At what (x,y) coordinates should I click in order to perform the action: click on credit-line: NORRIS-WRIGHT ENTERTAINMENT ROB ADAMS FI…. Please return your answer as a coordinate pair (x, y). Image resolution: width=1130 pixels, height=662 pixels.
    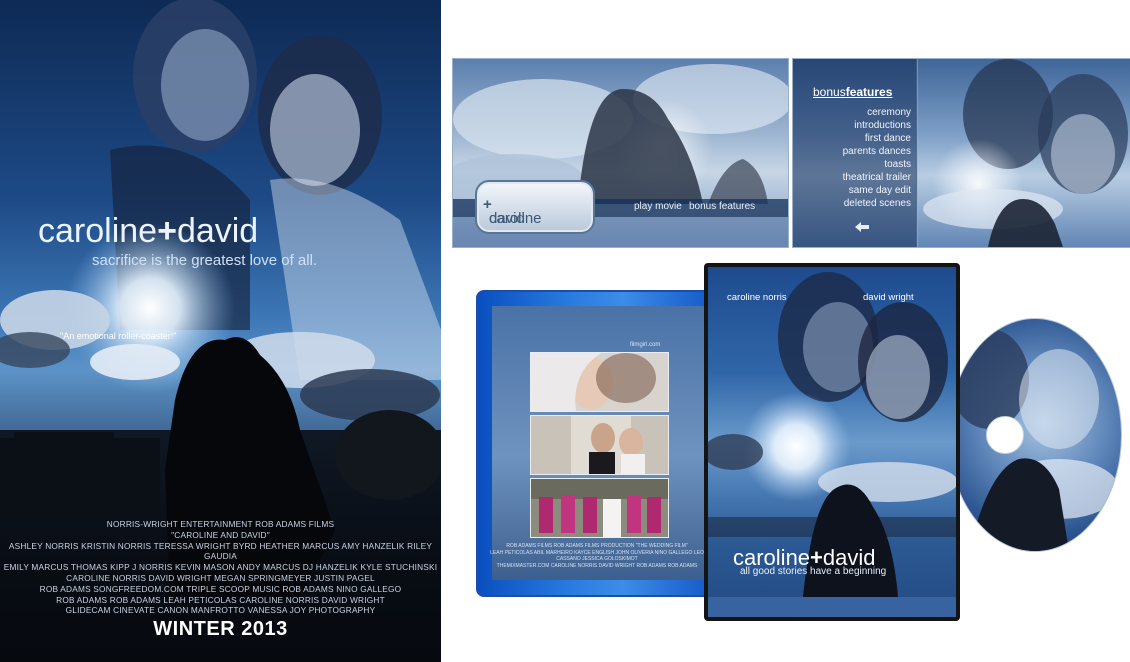
    Looking at the image, I should click on (220, 524).